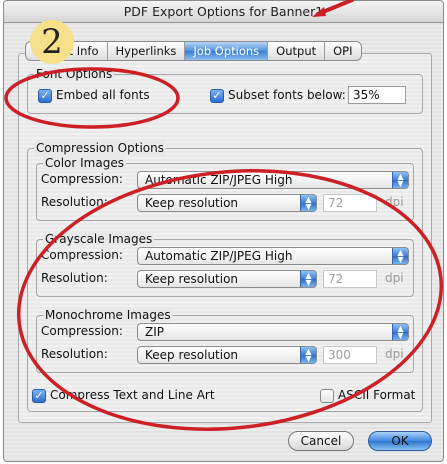 Image resolution: width=447 pixels, height=464 pixels. I want to click on monochrome-resolution-popup: Keep resolution ▲ ▼, so click(227, 355).